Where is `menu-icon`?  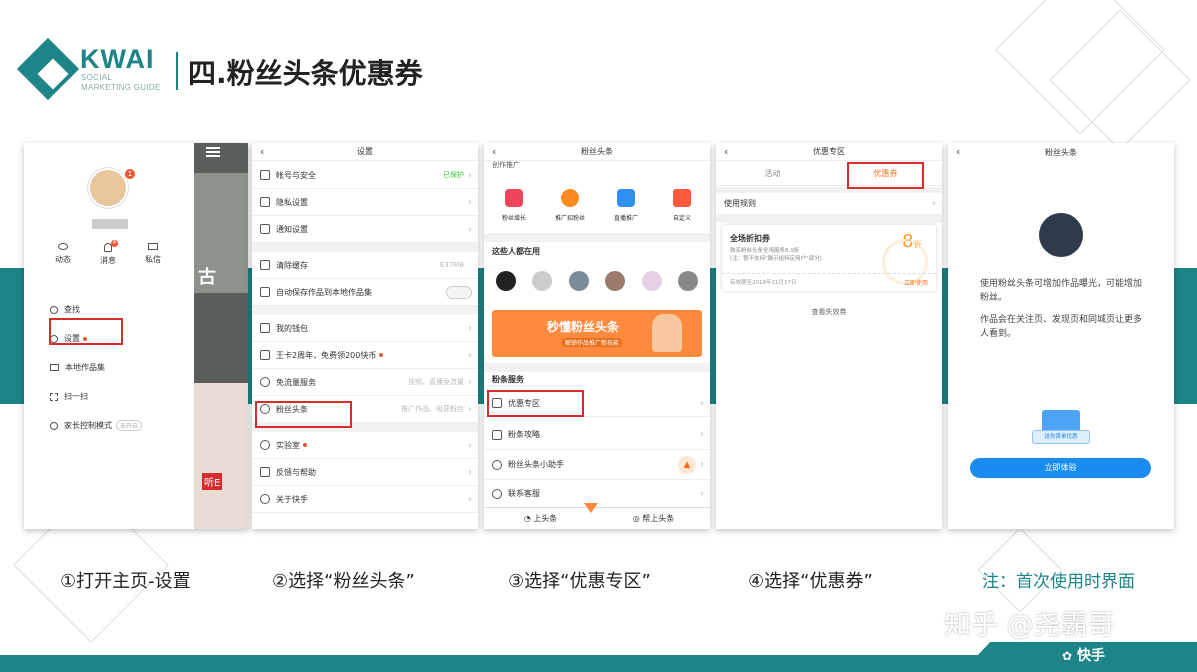
menu-icon is located at coordinates (213, 148).